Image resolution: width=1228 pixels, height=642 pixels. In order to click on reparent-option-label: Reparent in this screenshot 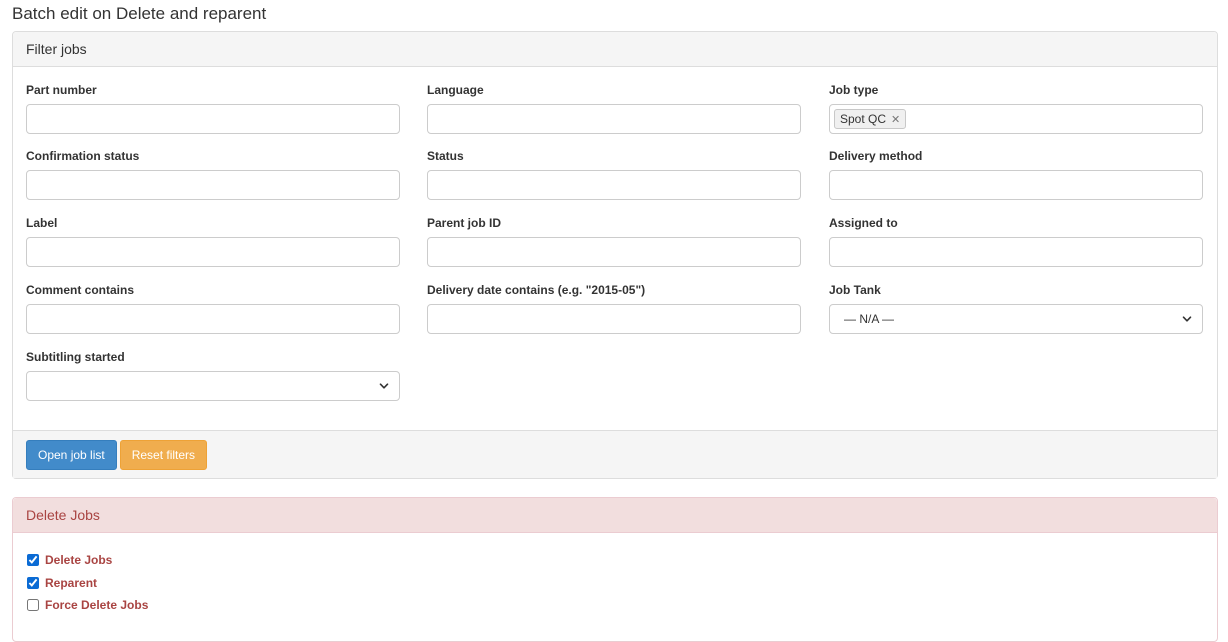, I will do `click(71, 583)`.